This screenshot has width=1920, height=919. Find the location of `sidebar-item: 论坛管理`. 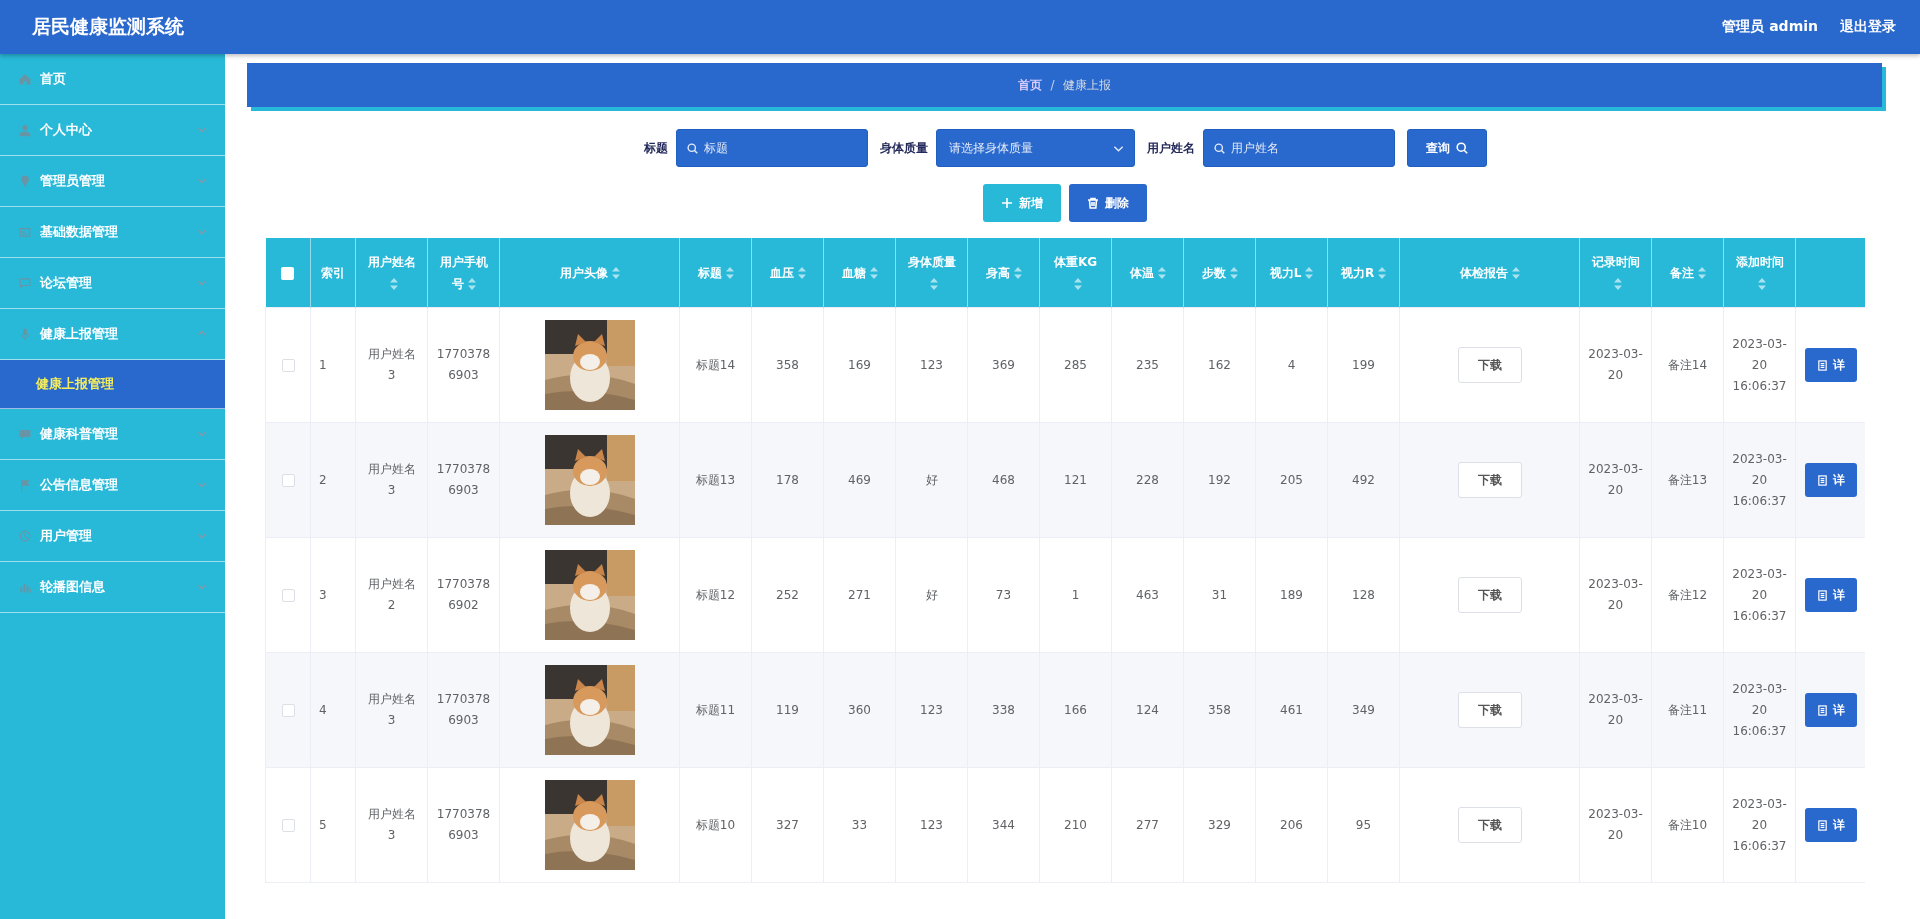

sidebar-item: 论坛管理 is located at coordinates (112, 283).